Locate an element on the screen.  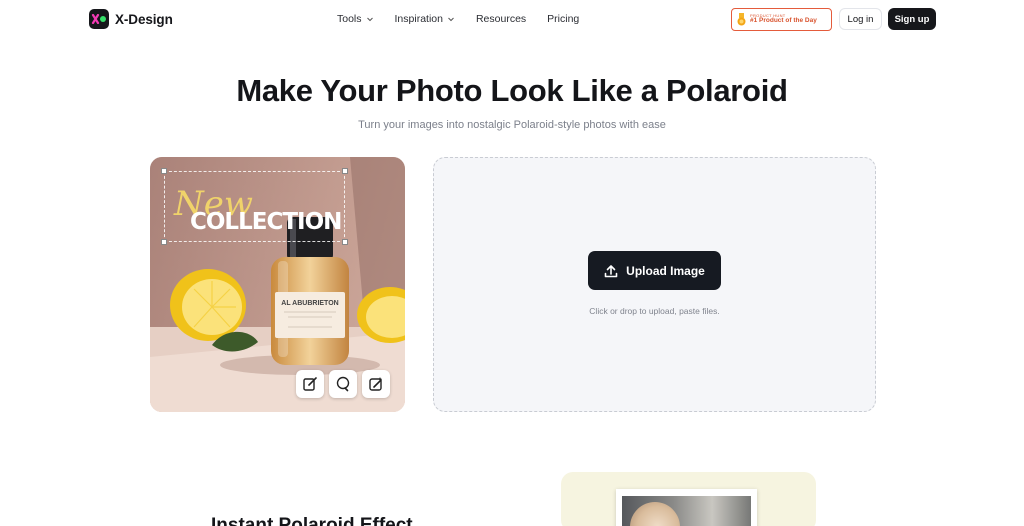
resize-handle-top-left is located at coordinates (164, 171).